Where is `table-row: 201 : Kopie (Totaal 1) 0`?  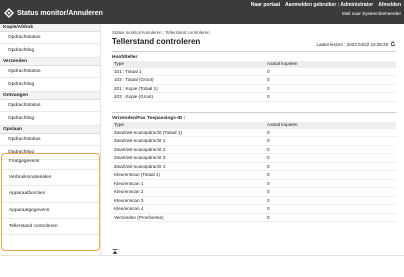 table-row: 201 : Kopie (Totaal 1) 0 is located at coordinates (254, 89).